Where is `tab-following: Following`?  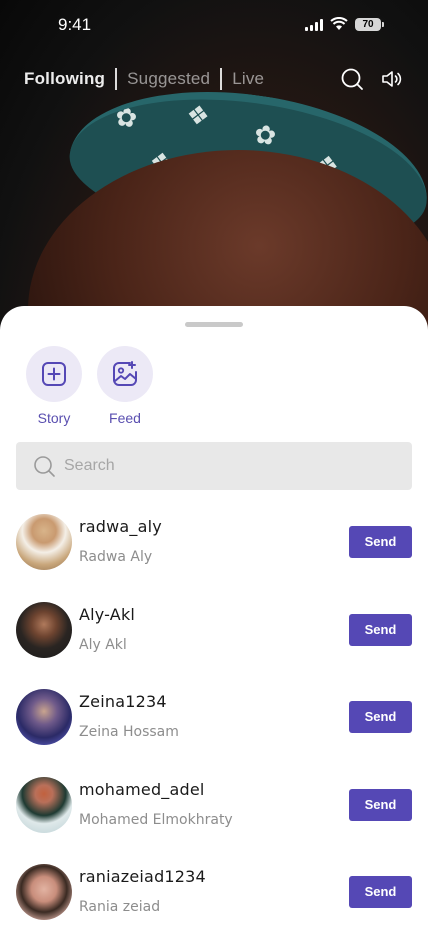
tab-following: Following is located at coordinates (64, 79).